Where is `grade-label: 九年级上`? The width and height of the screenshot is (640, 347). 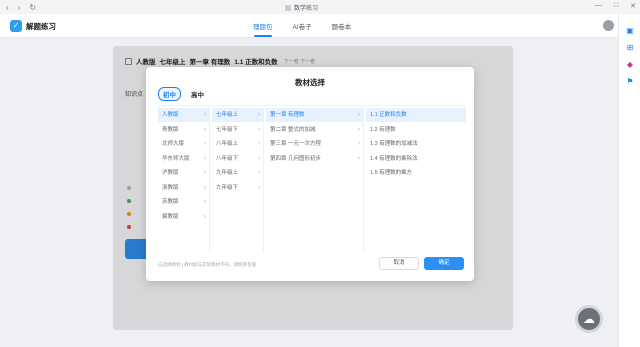 grade-label: 九年级上 is located at coordinates (227, 173).